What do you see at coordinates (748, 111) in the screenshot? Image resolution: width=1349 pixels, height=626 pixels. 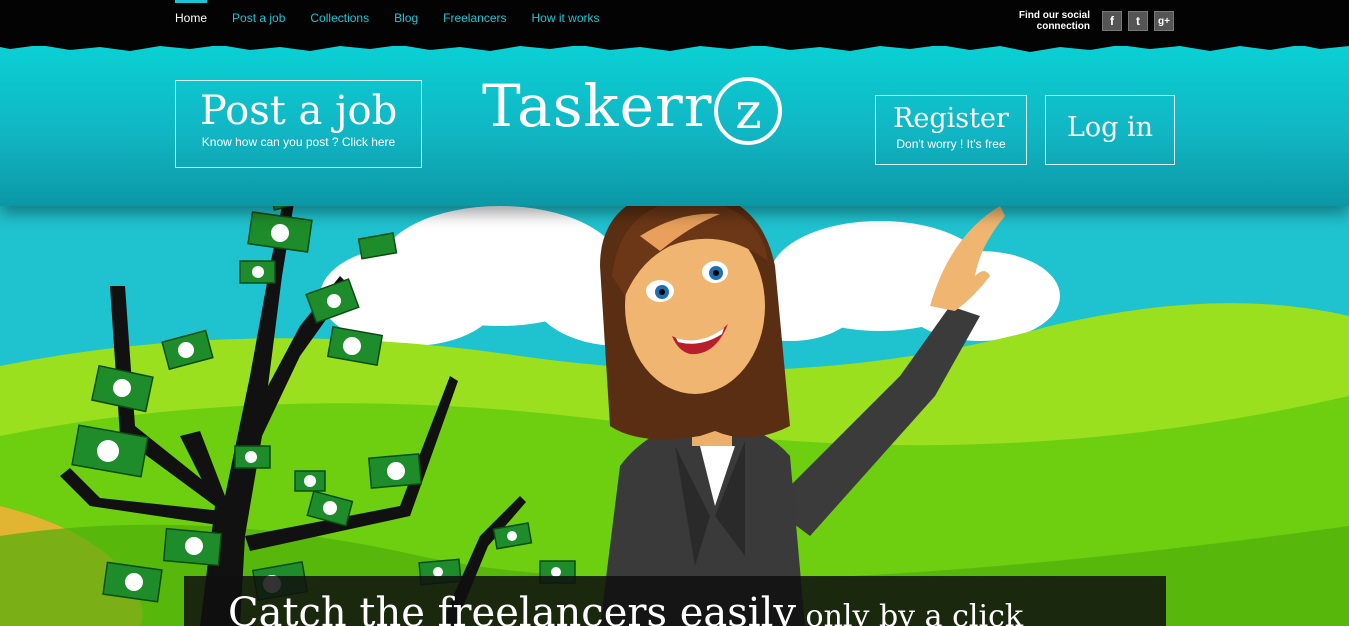 I see `logo-badge: z` at bounding box center [748, 111].